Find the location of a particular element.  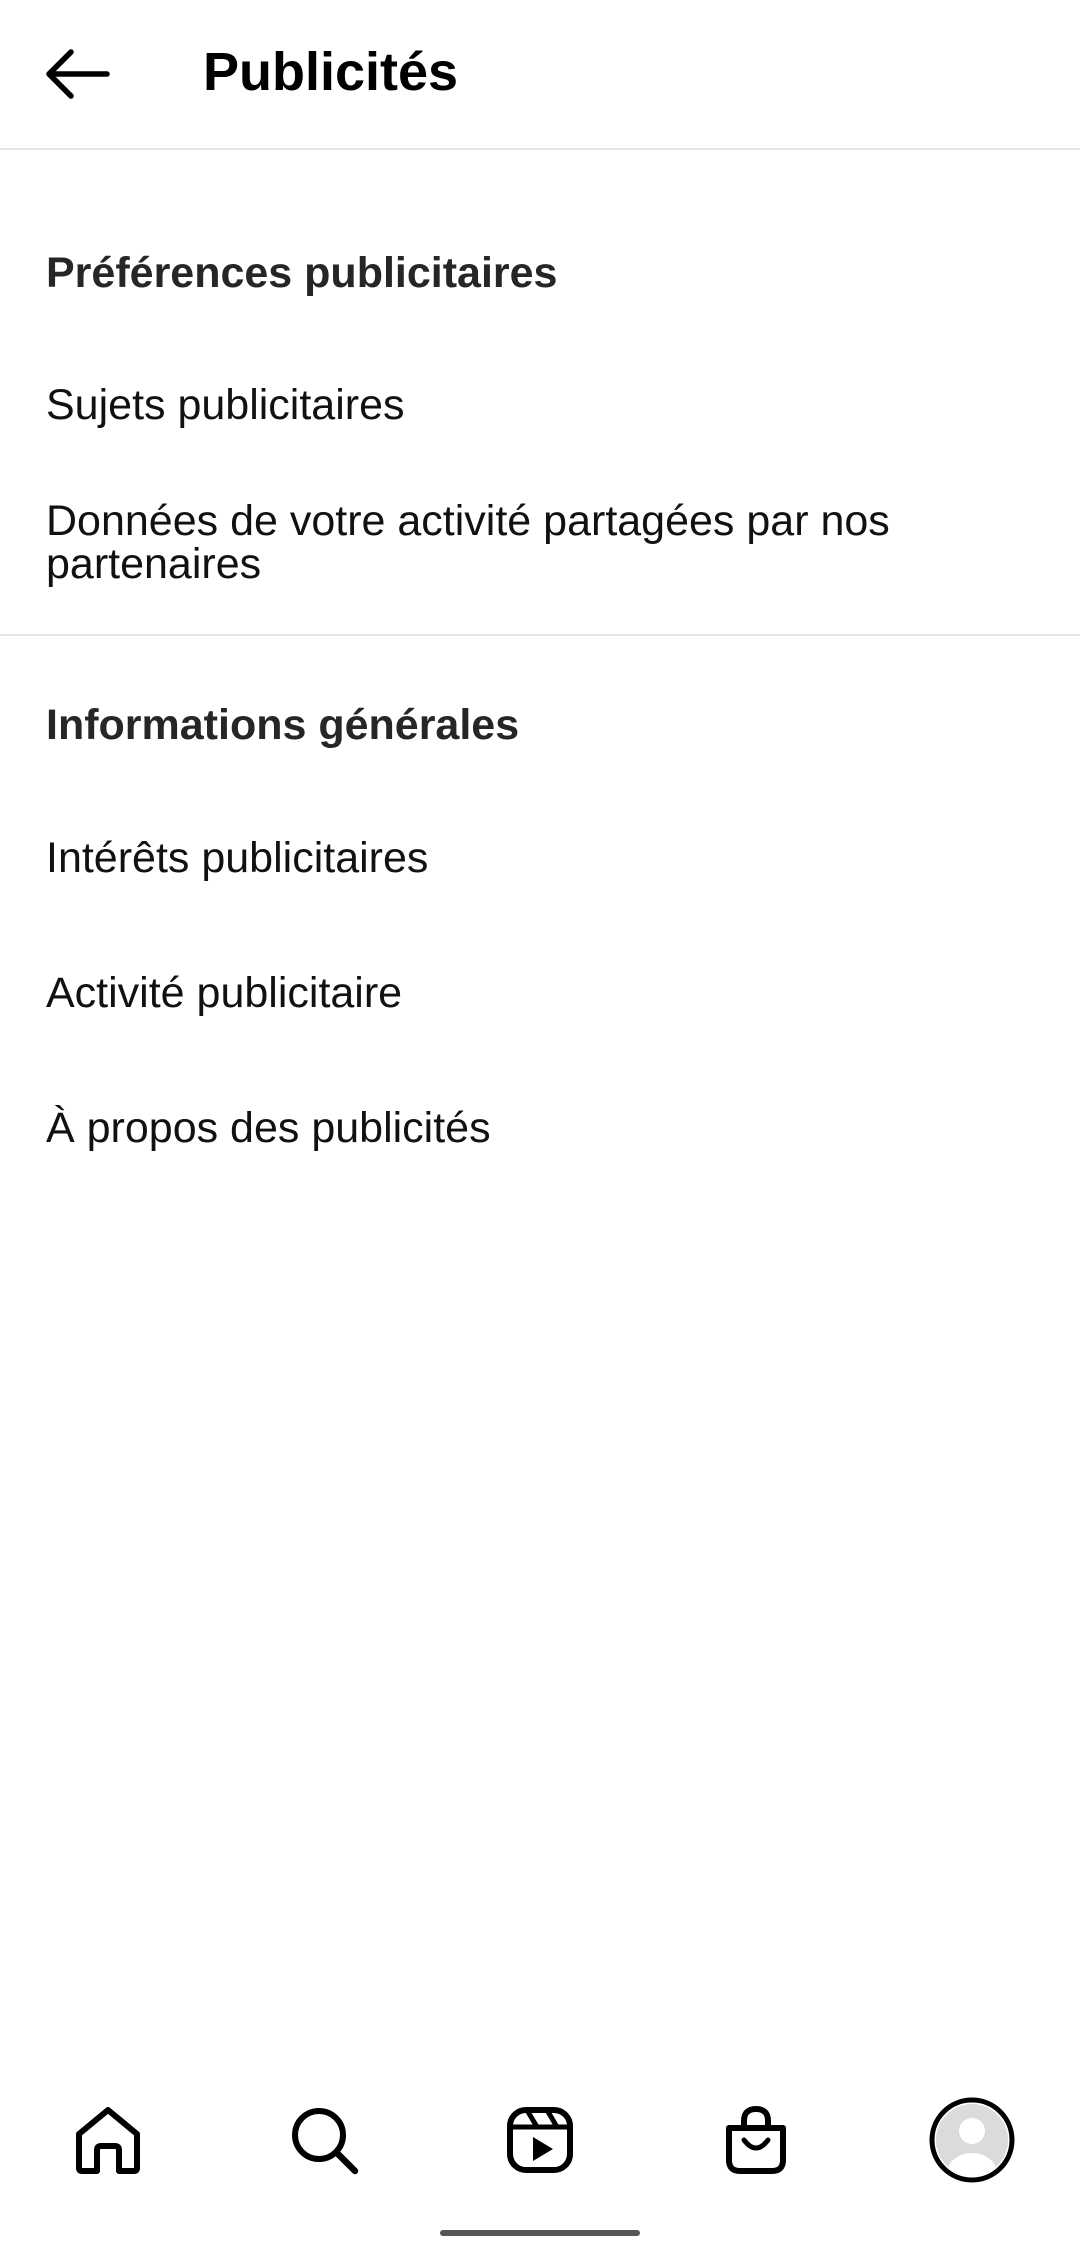

shop-icon is located at coordinates (756, 2139).